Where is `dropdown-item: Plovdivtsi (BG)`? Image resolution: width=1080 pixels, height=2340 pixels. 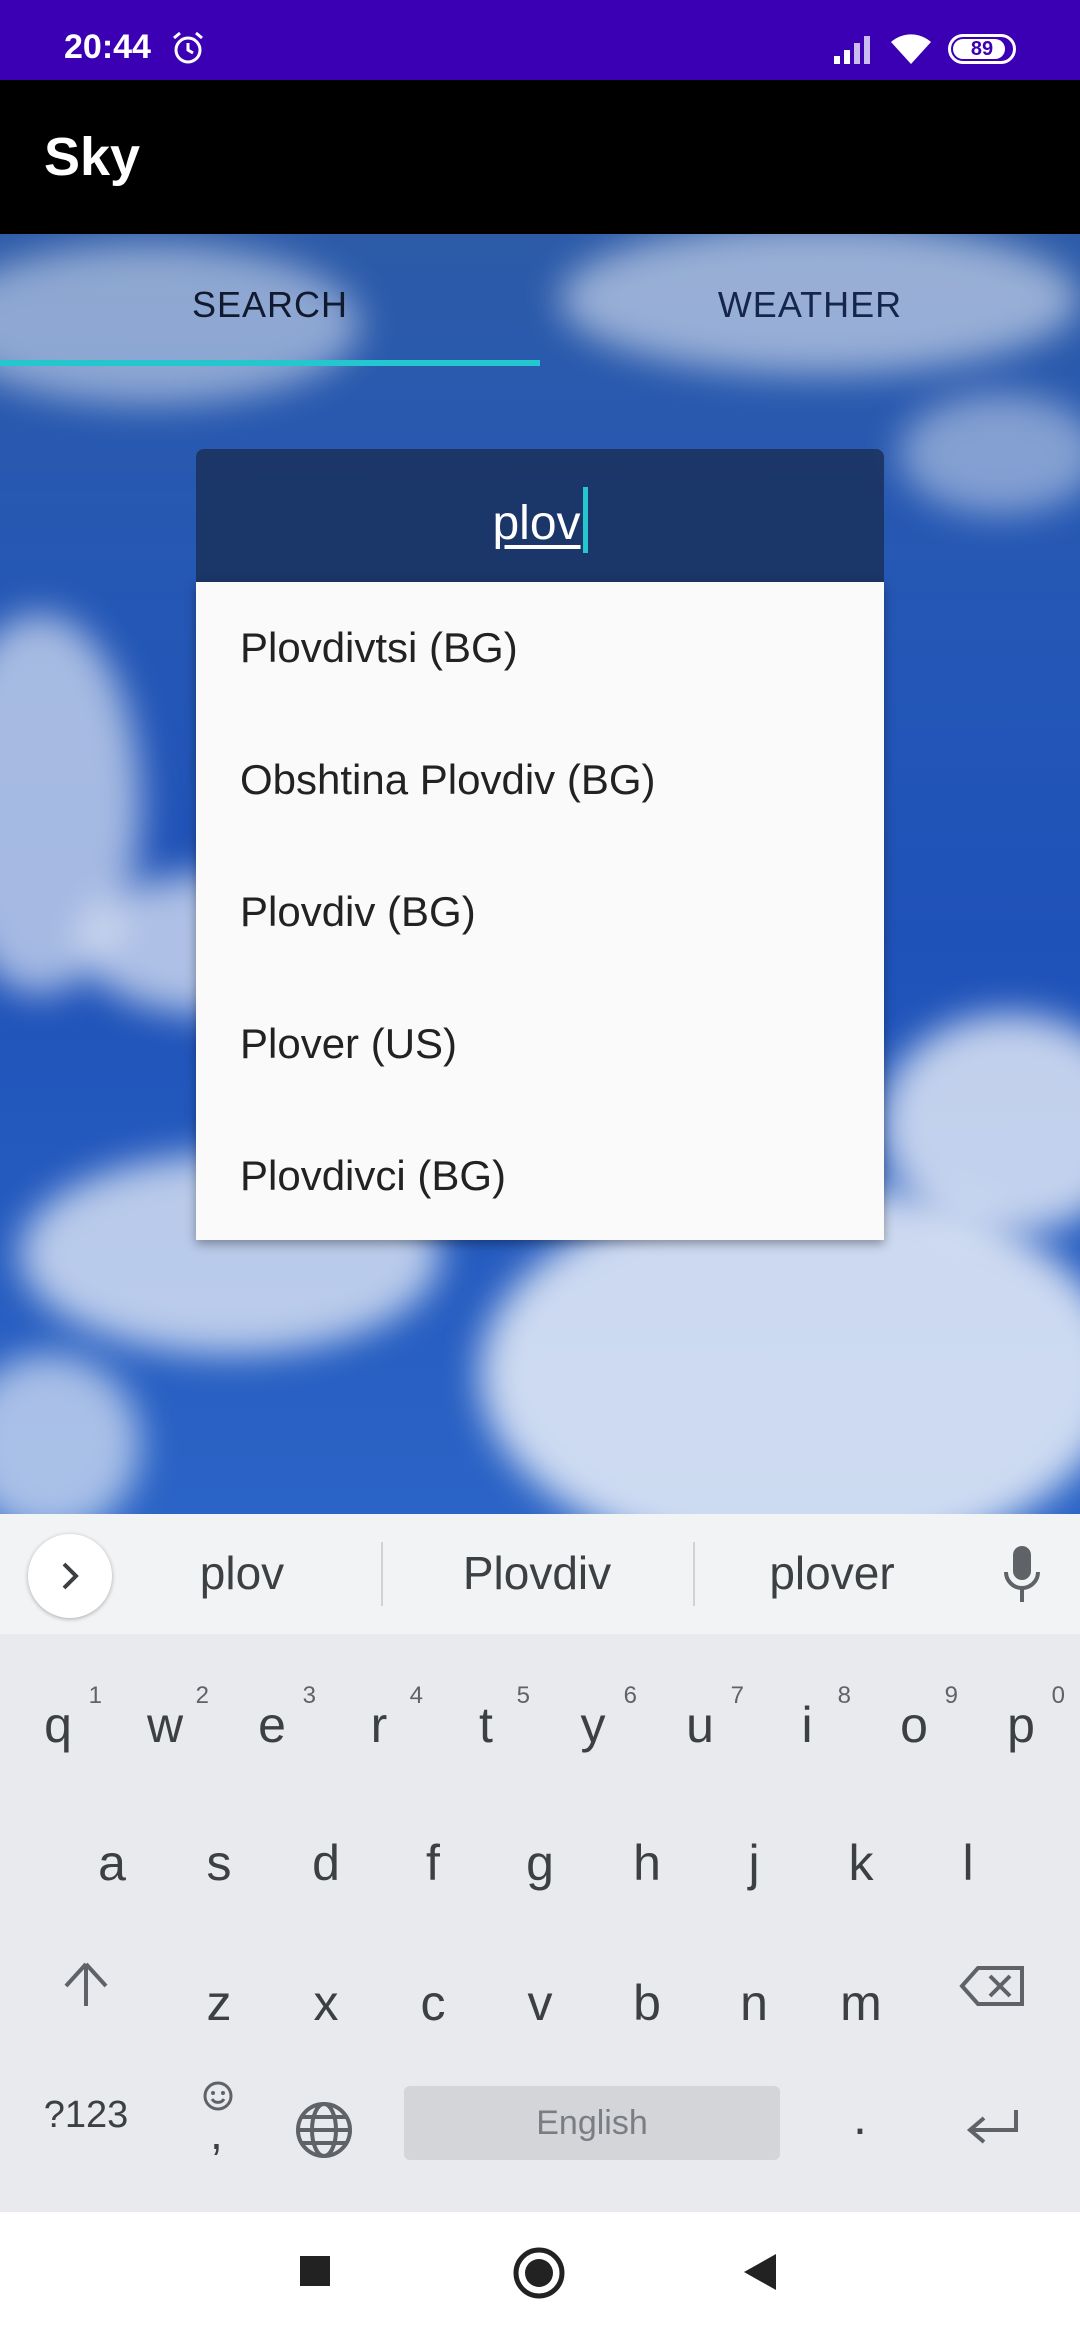
dropdown-item: Plovdivtsi (BG) is located at coordinates (540, 648).